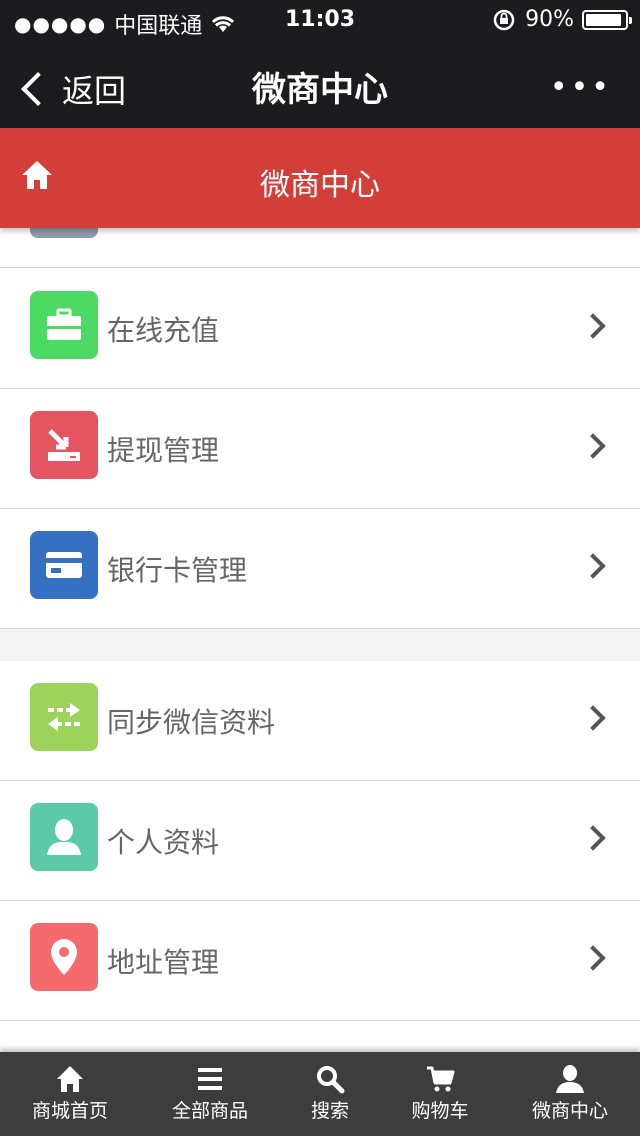 This screenshot has height=1136, width=640. Describe the element at coordinates (441, 1079) in the screenshot. I see `cart-icon` at that location.